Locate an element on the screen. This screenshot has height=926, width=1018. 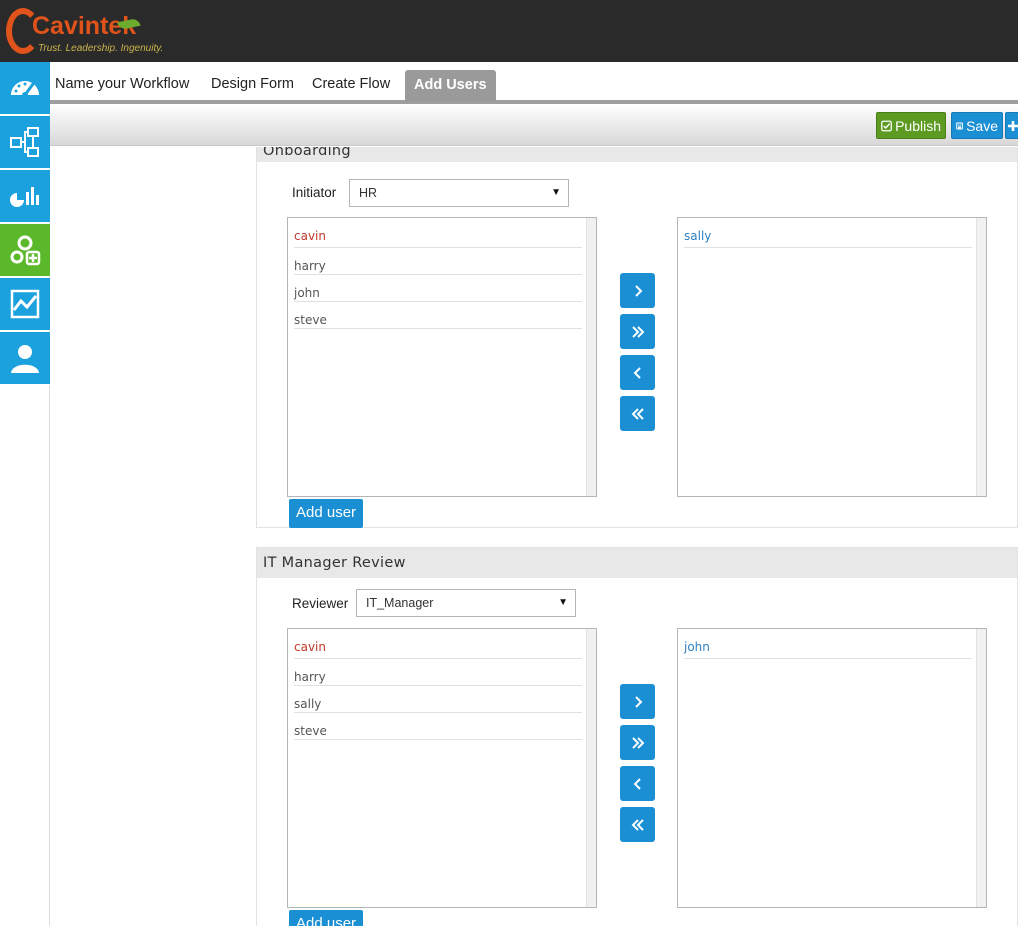
tab-add-users: Add Users is located at coordinates (450, 86).